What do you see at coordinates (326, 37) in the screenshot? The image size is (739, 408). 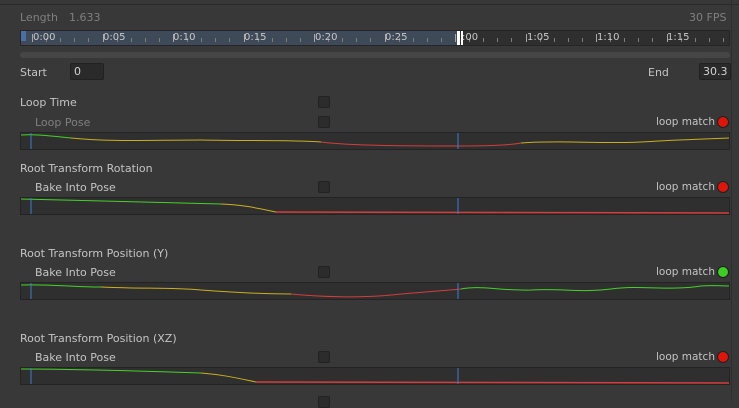 I see `timeline-label: 0:20` at bounding box center [326, 37].